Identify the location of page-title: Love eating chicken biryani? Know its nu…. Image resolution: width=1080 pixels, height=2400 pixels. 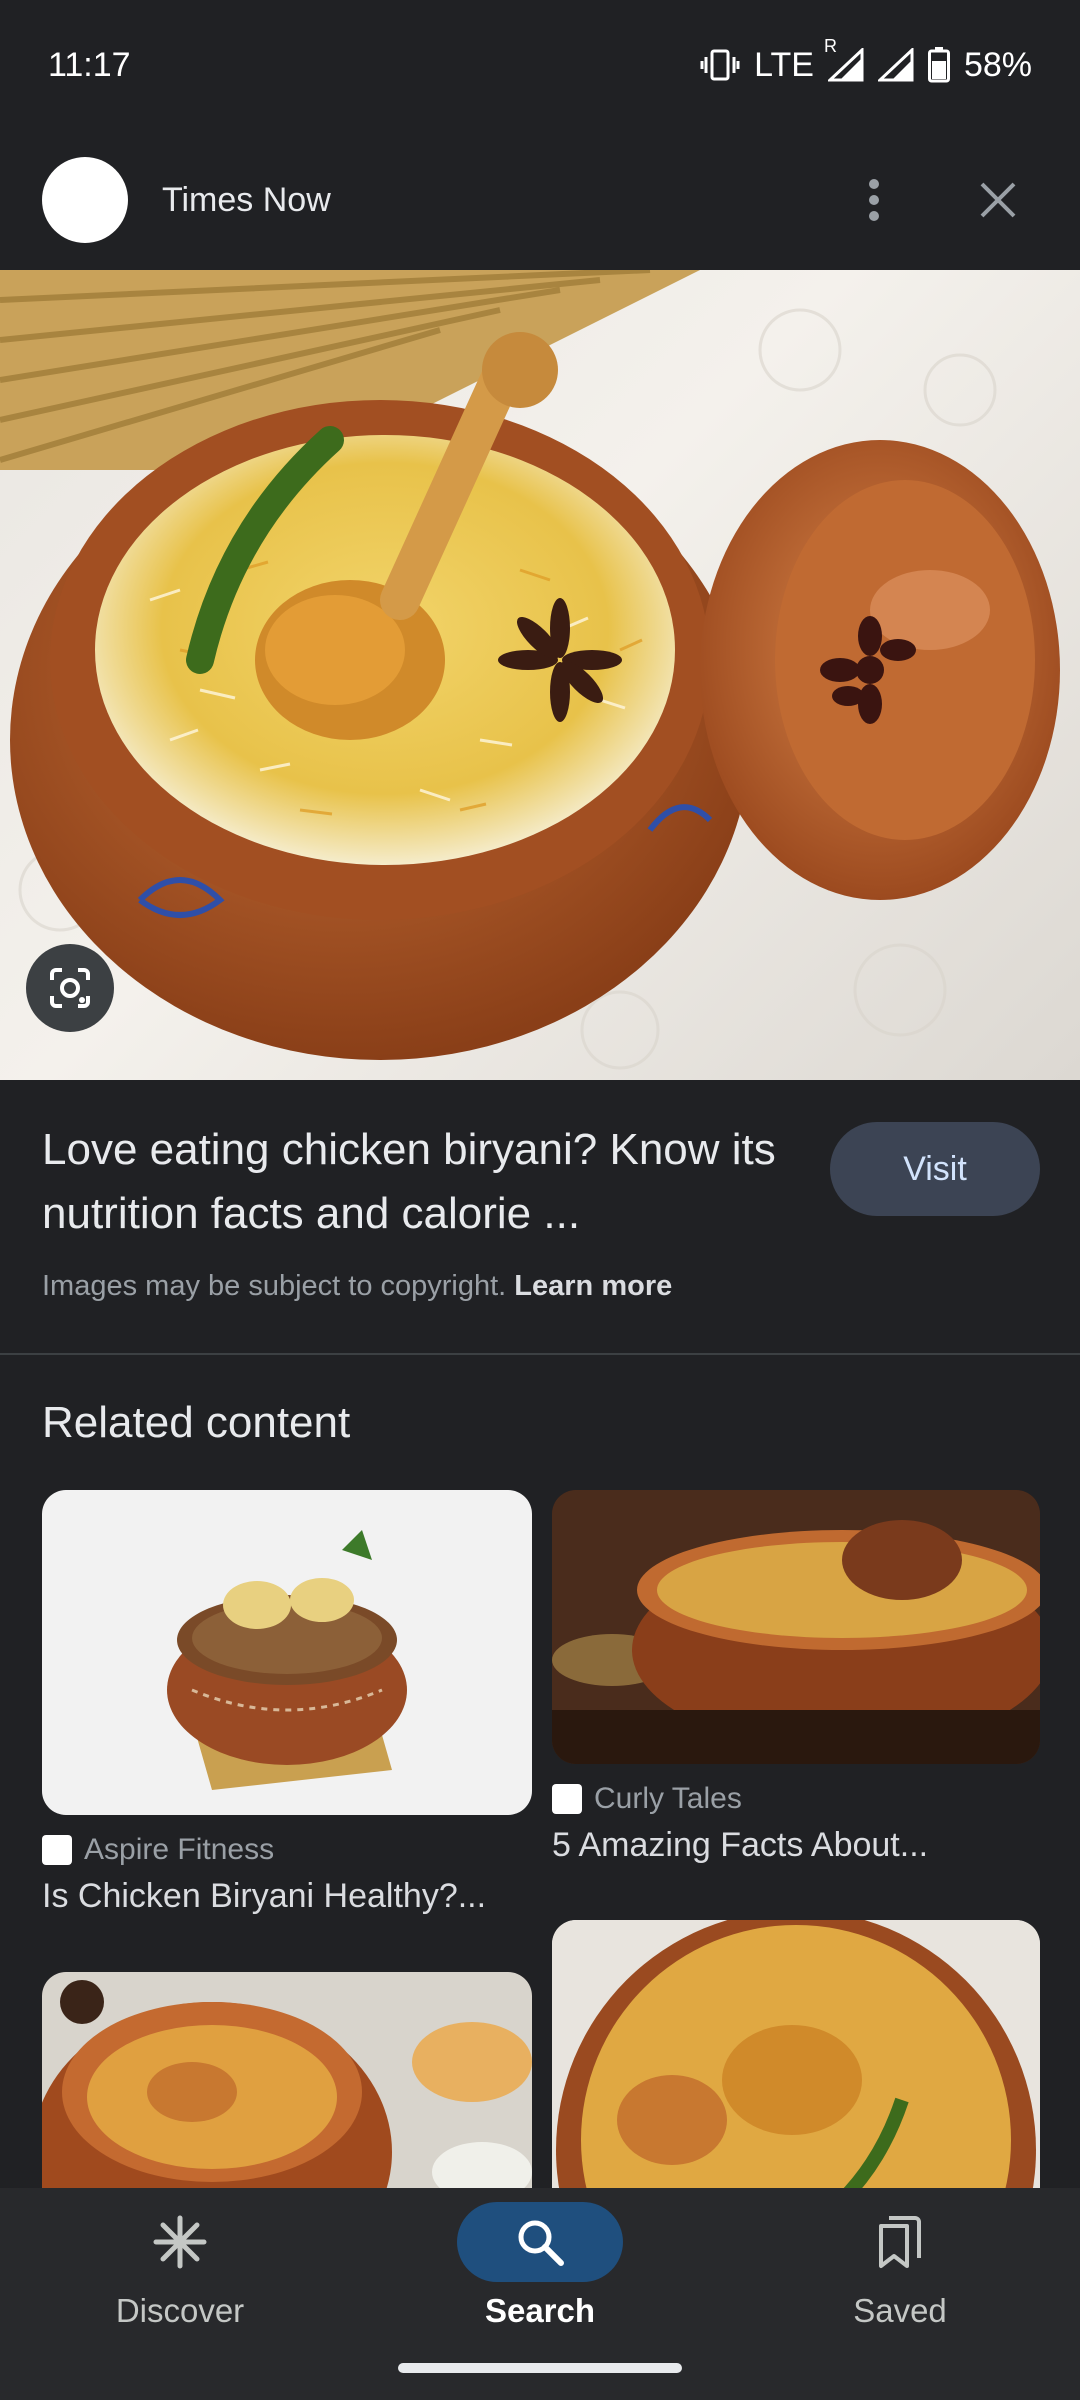
(422, 1182).